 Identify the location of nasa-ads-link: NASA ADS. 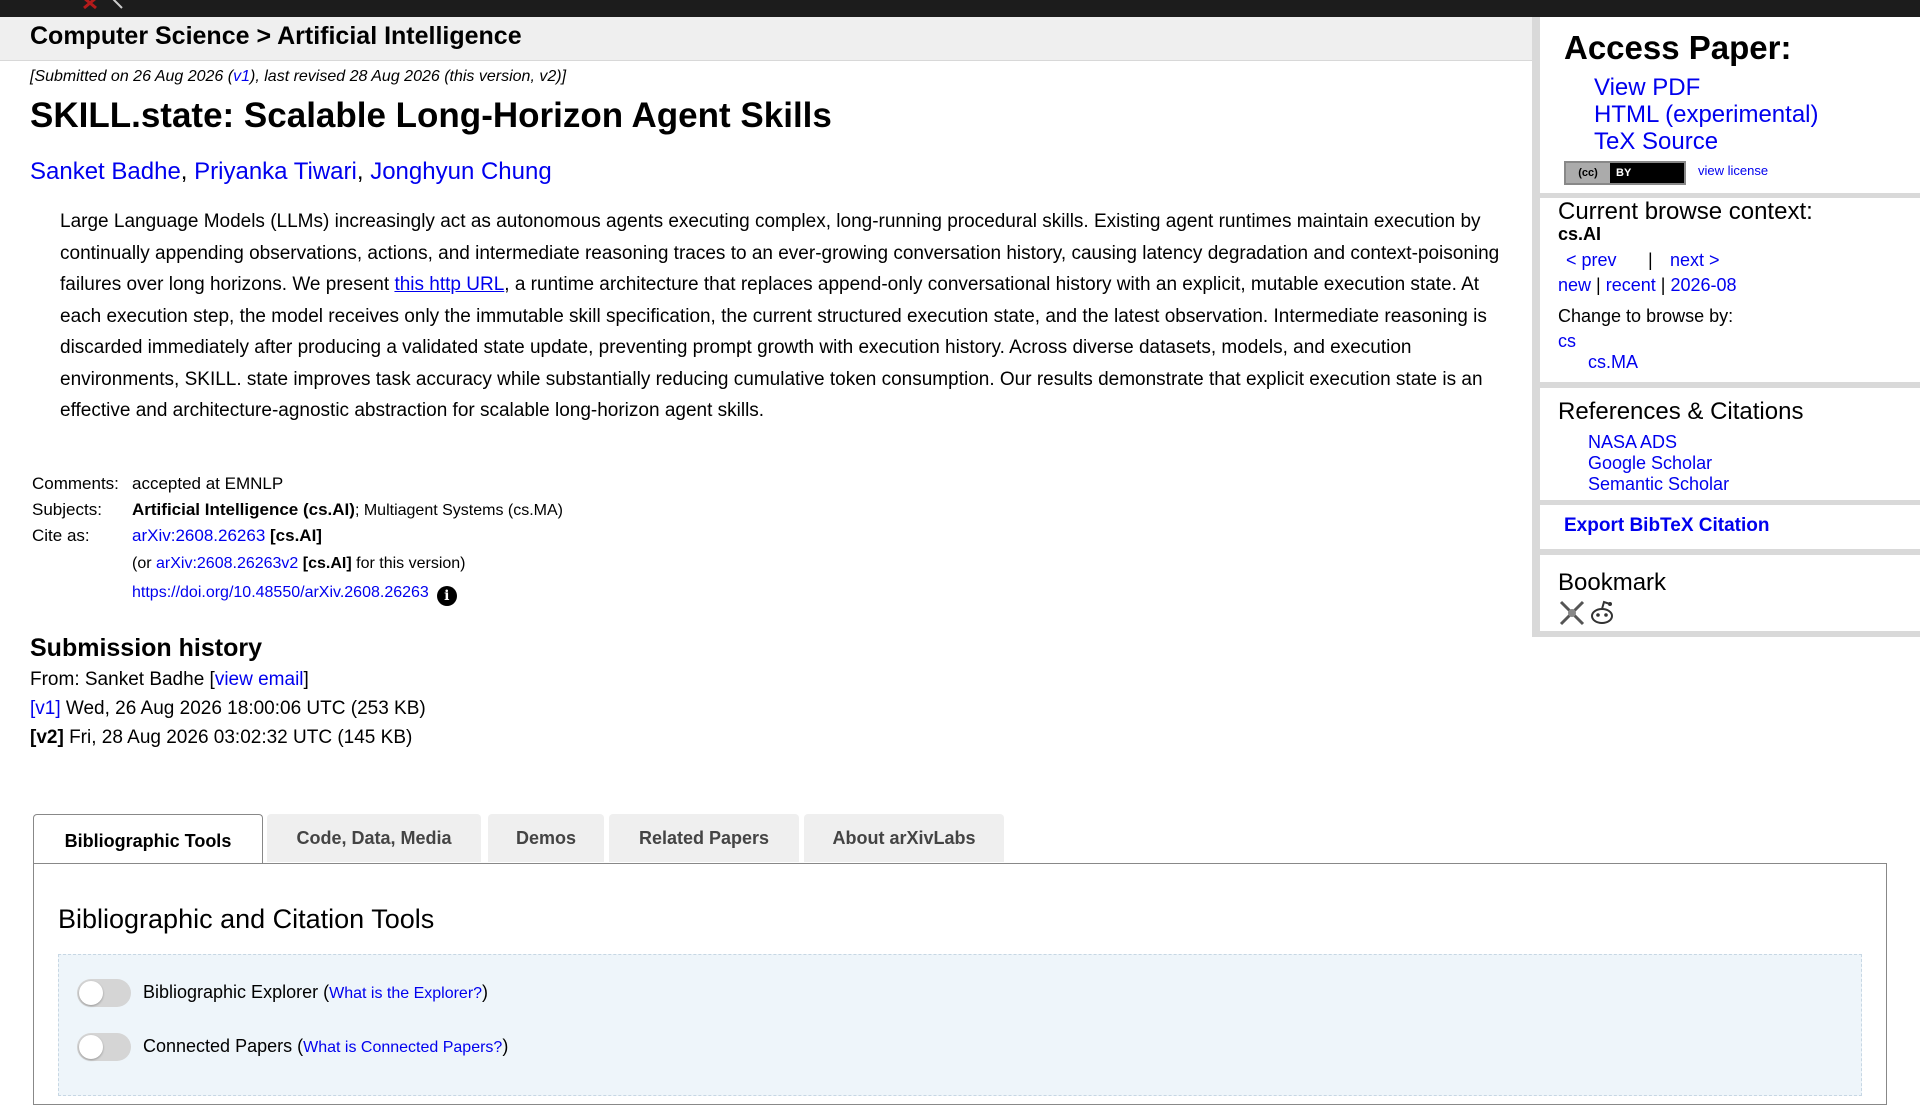
(1632, 442).